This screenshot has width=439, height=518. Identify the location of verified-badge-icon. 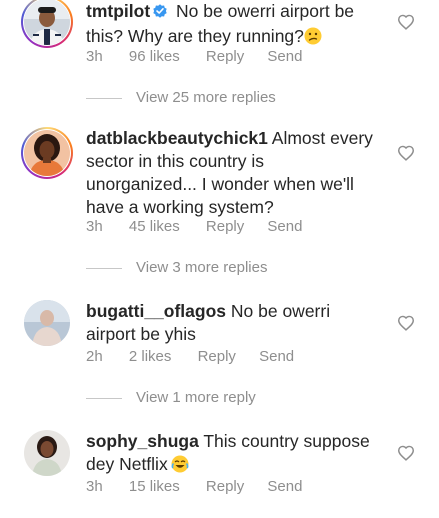
(160, 13).